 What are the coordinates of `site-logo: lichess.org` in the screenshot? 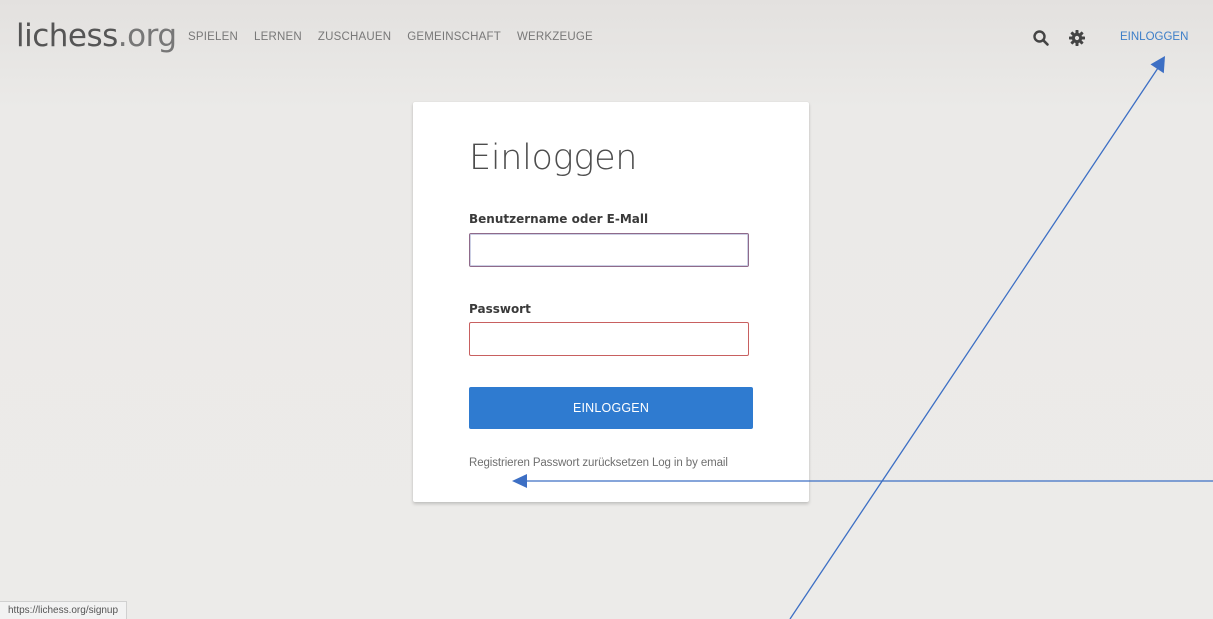 It's located at (96, 36).